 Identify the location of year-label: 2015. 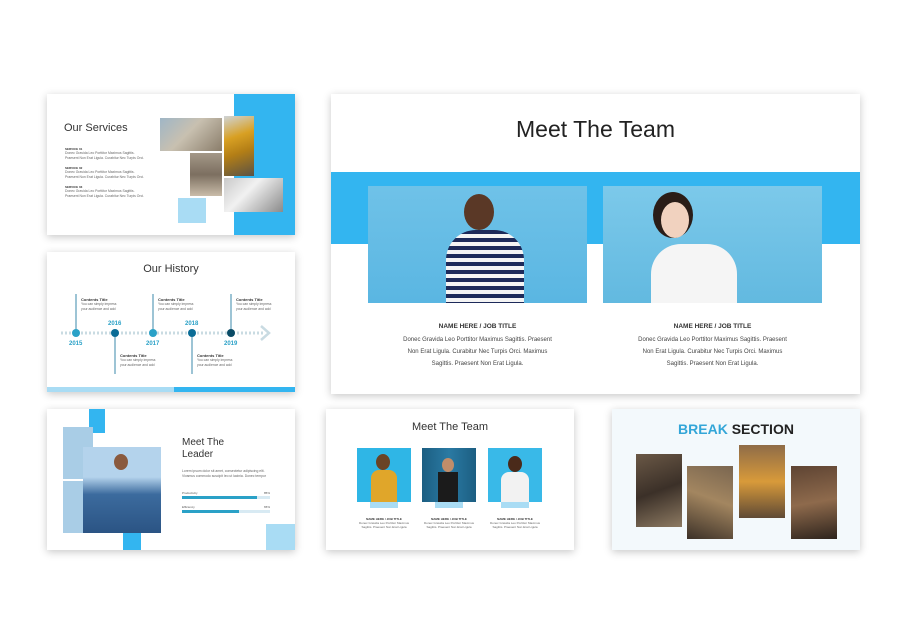
(76, 344).